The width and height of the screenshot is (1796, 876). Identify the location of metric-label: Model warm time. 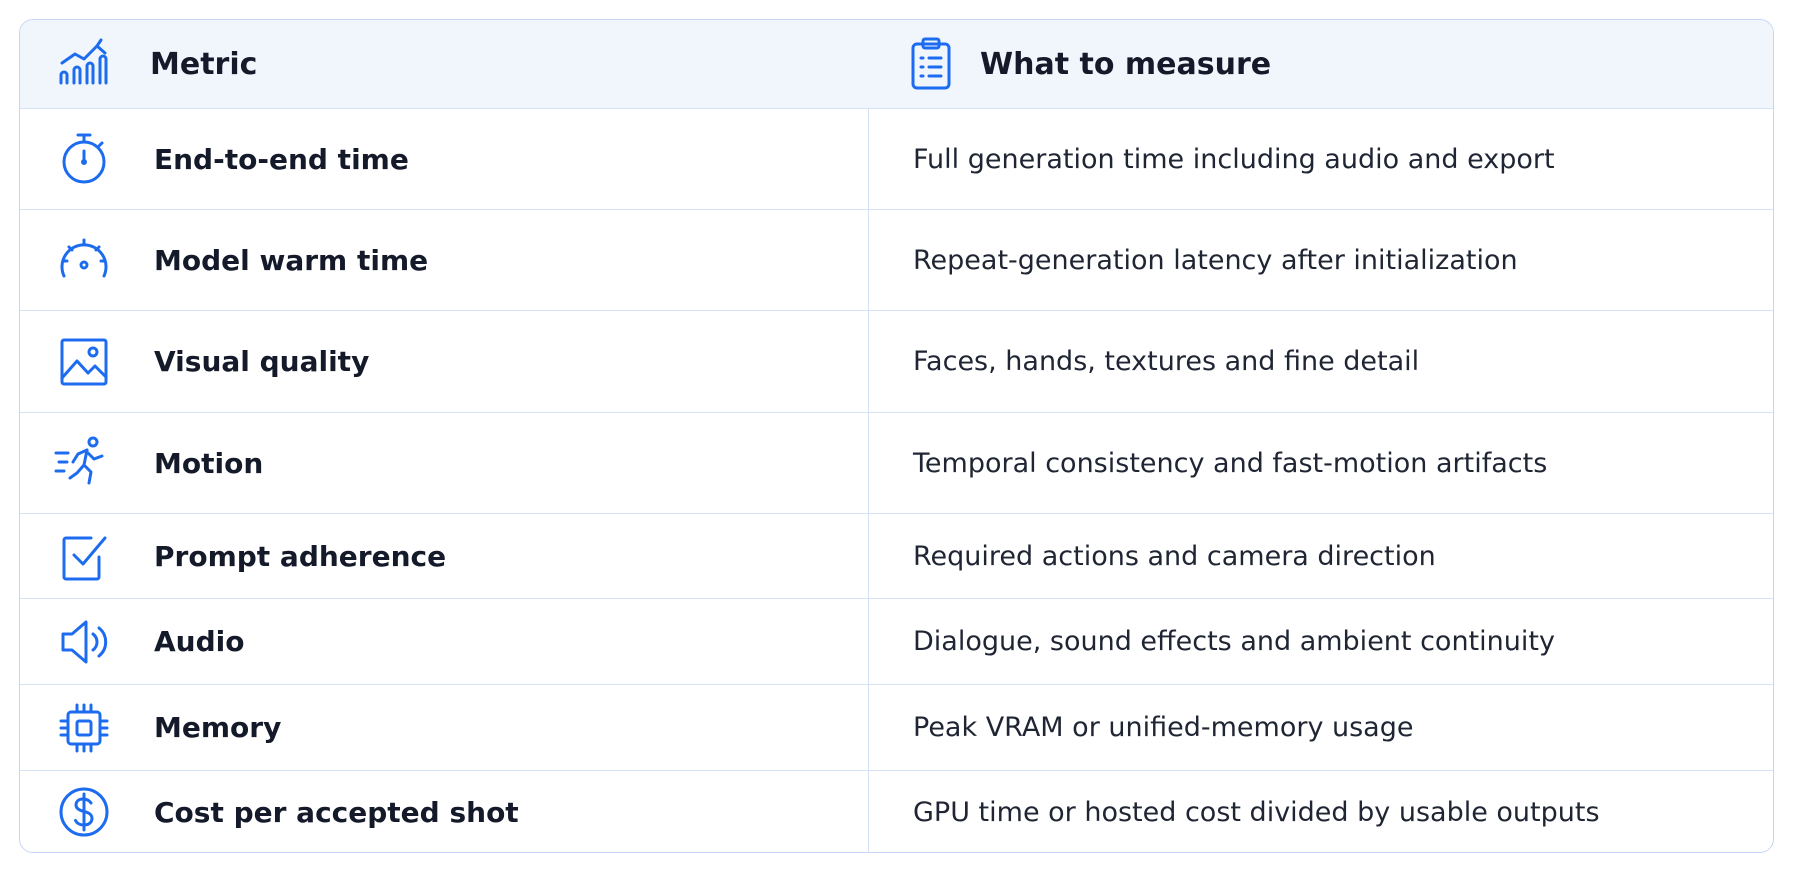
(291, 260).